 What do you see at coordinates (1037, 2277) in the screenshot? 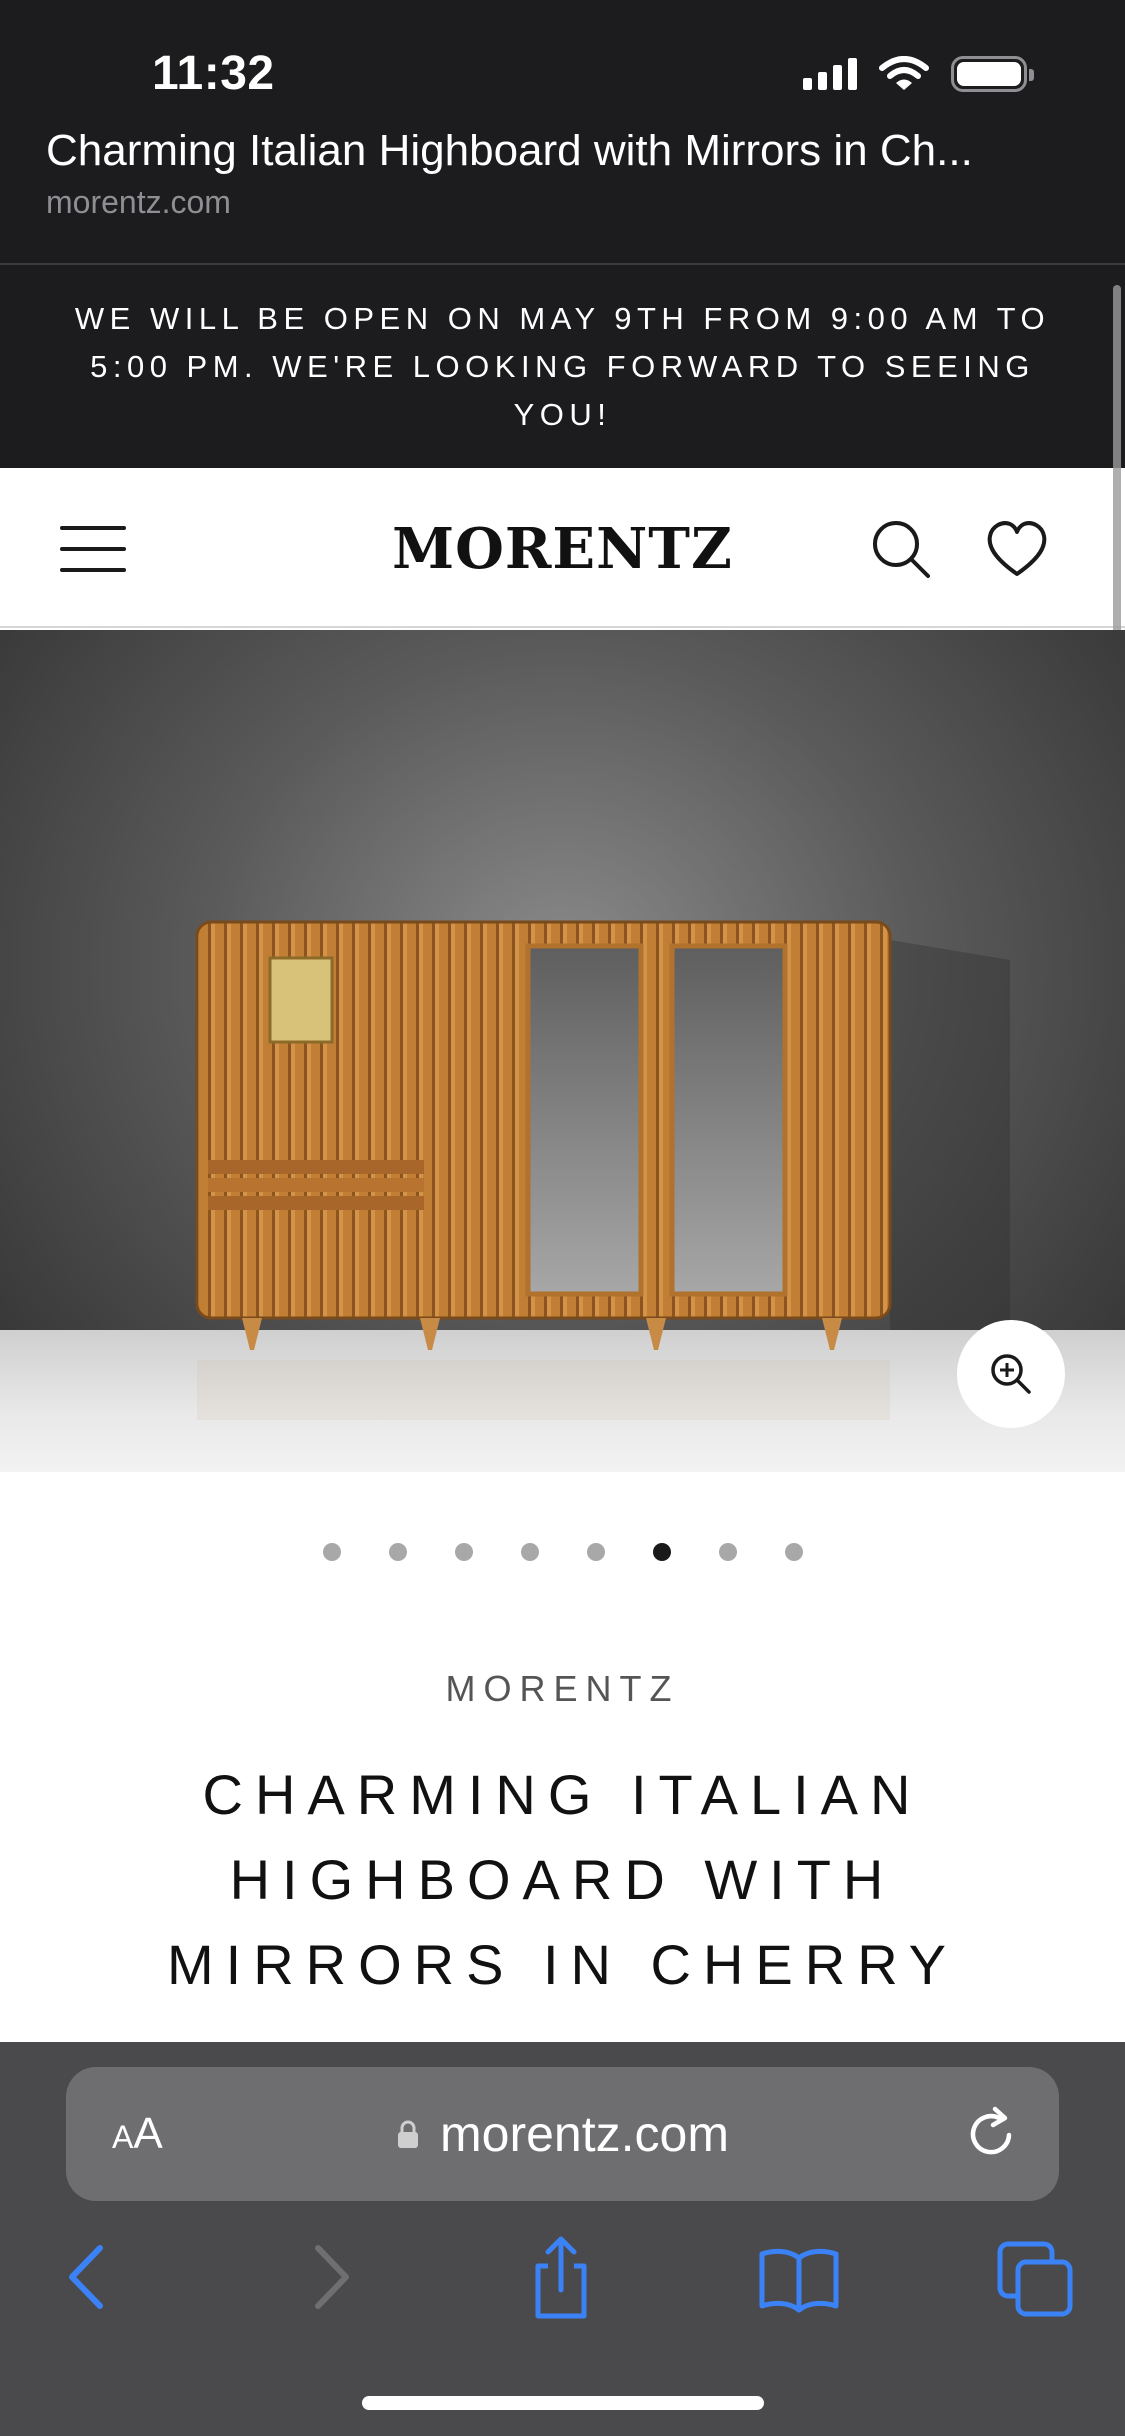
I see `tabs-icon` at bounding box center [1037, 2277].